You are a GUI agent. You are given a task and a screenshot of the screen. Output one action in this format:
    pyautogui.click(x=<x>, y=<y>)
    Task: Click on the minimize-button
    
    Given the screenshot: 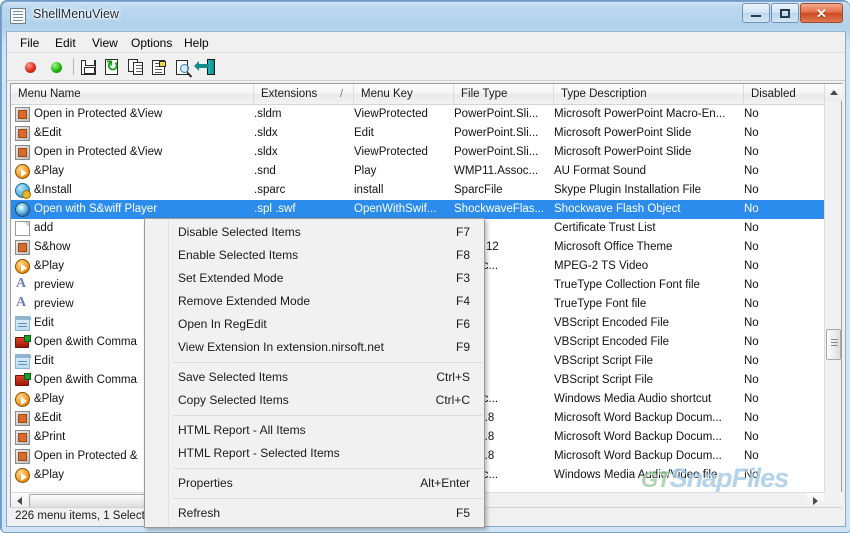 What is the action you would take?
    pyautogui.click(x=756, y=13)
    